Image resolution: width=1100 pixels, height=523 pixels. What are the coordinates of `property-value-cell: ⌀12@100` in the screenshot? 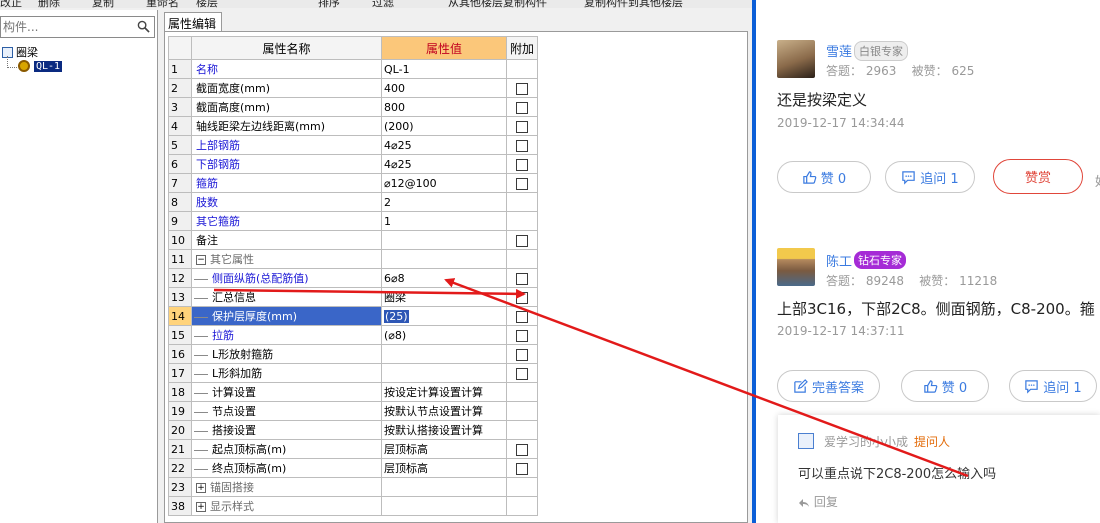 It's located at (444, 183).